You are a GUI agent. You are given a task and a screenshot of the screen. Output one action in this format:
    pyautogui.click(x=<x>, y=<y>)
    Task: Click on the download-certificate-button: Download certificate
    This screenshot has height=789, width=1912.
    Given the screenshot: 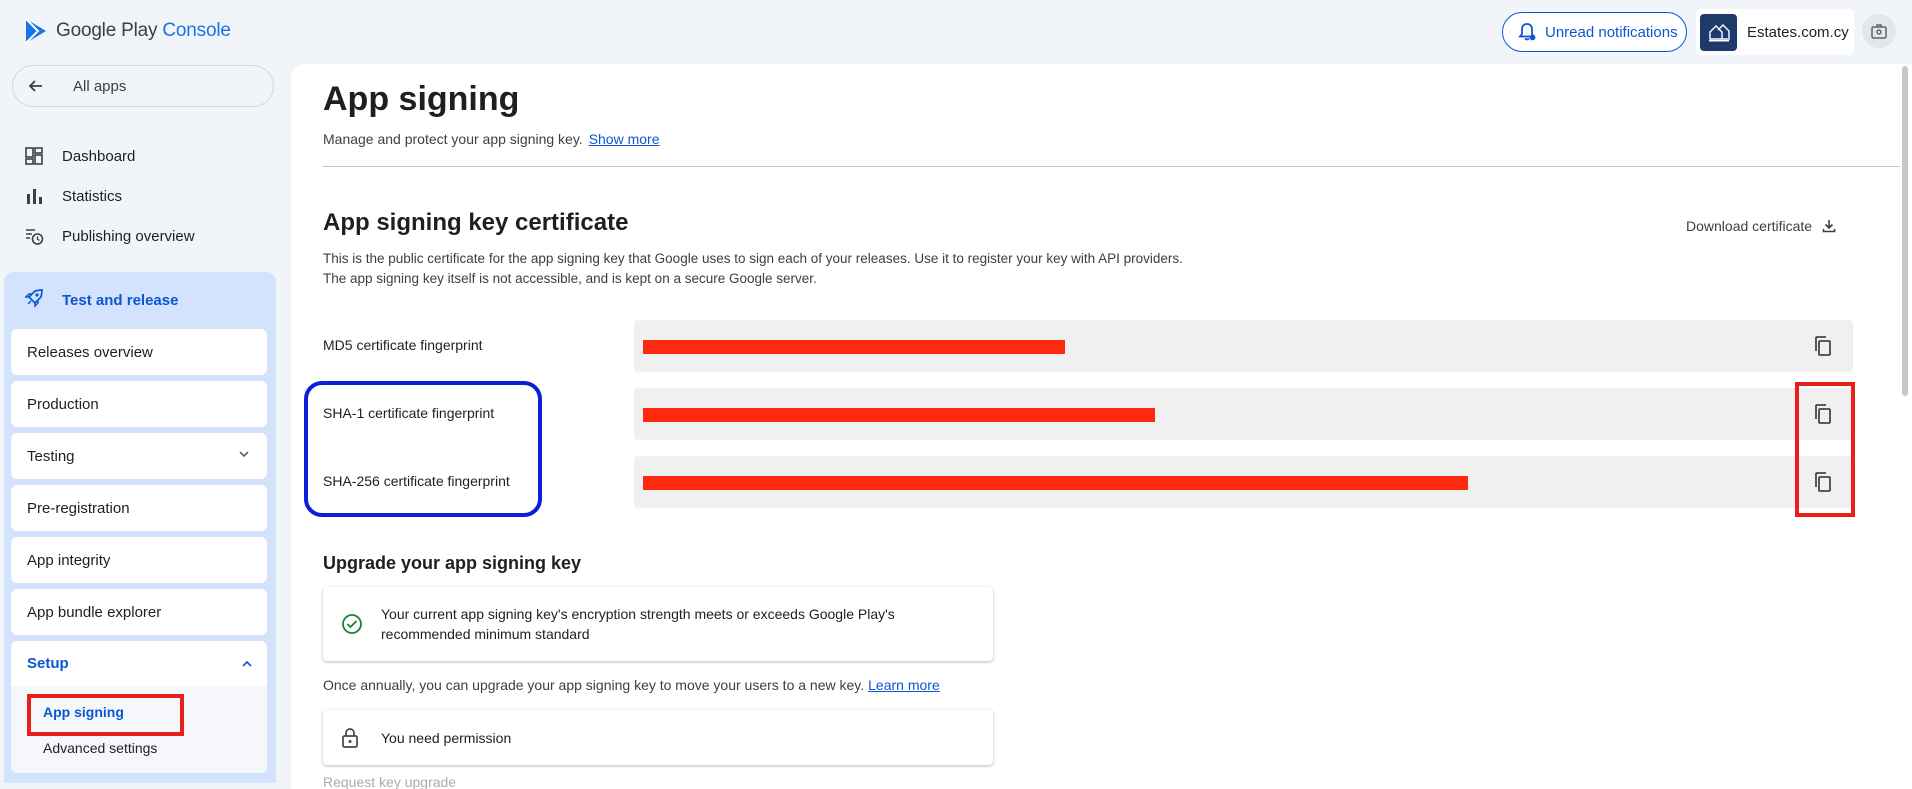 What is the action you would take?
    pyautogui.click(x=1761, y=226)
    